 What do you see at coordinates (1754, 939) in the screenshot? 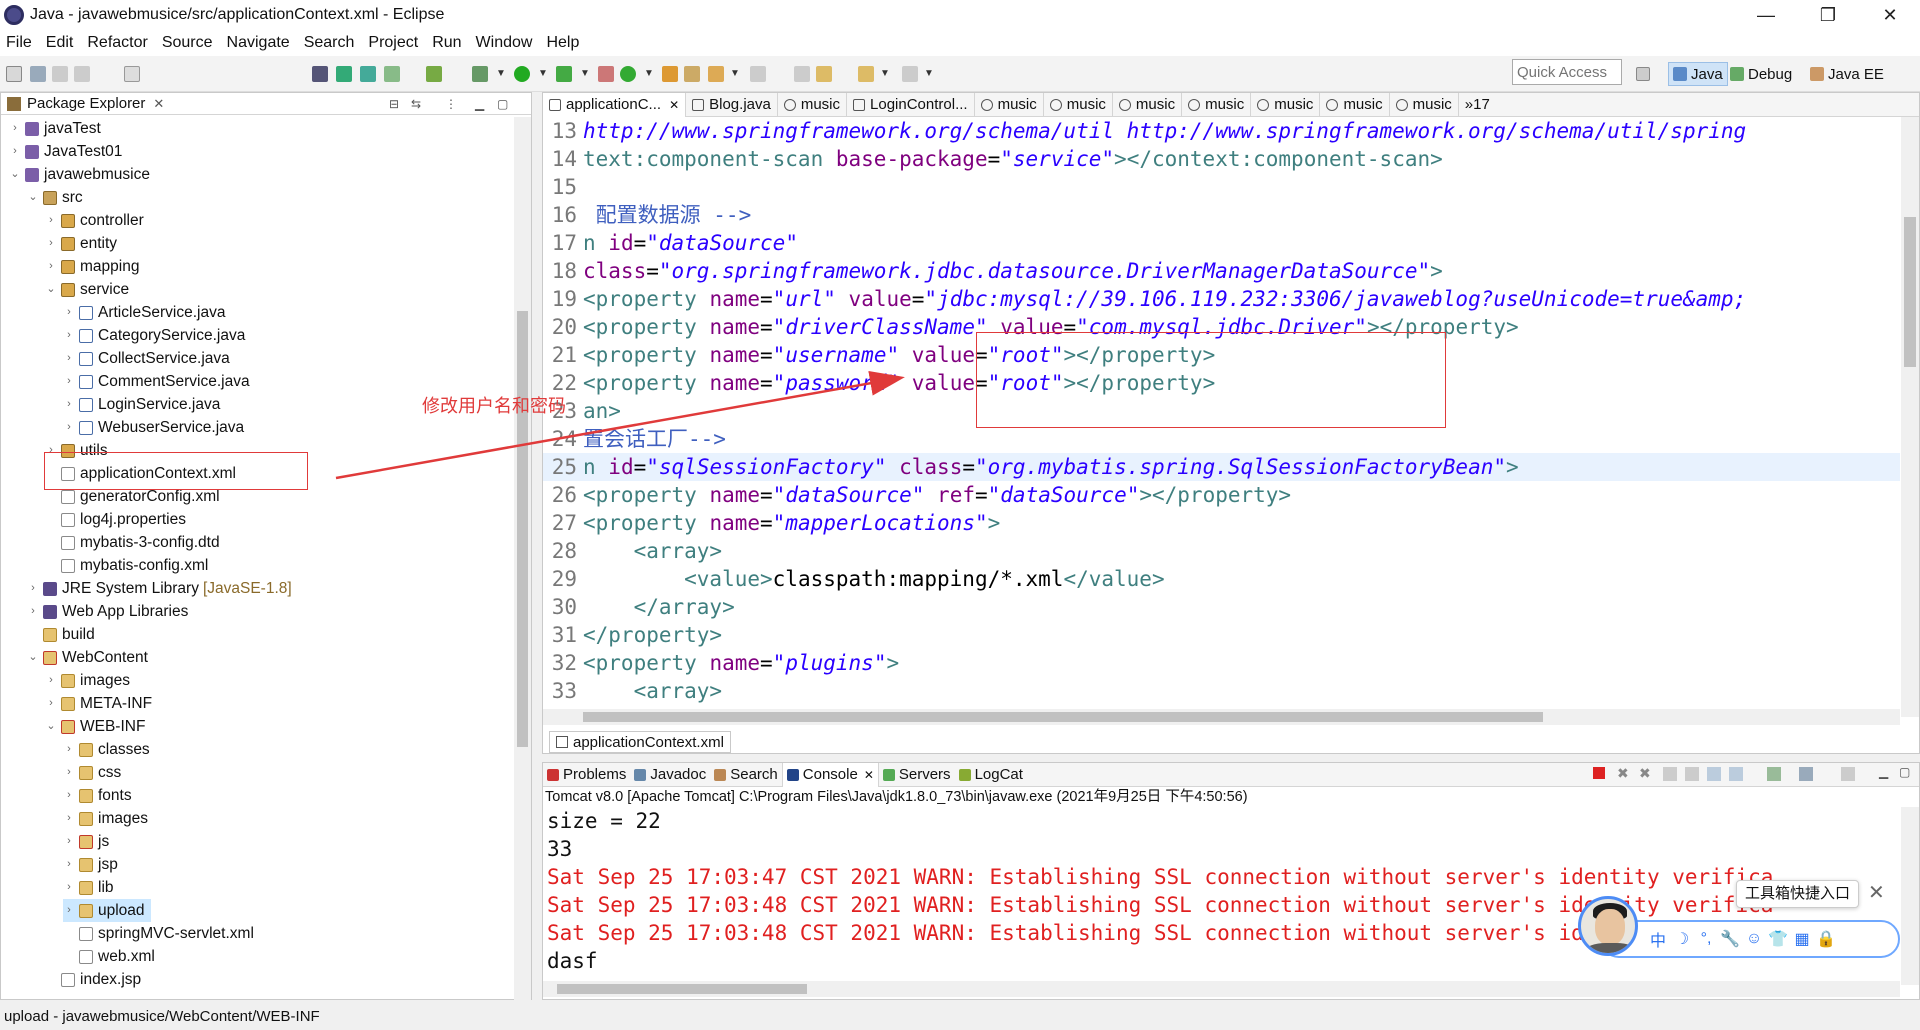
I see `emoji-icon: ☺` at bounding box center [1754, 939].